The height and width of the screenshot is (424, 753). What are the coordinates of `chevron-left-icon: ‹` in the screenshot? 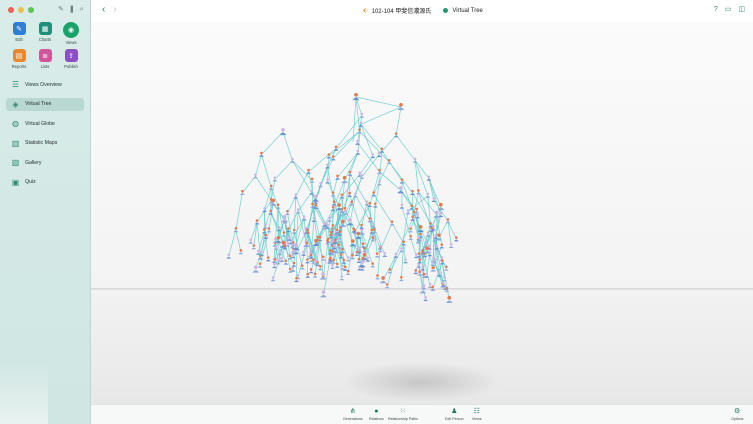 It's located at (103, 10).